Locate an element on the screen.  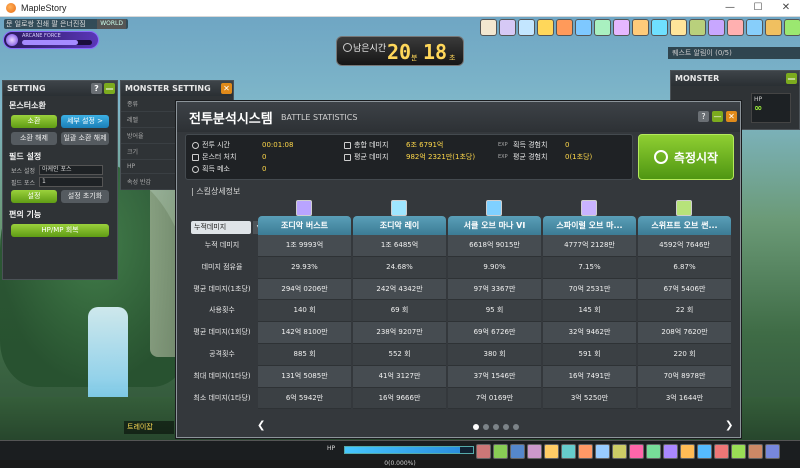
monster-kills-value: 0 is located at coordinates (264, 157).